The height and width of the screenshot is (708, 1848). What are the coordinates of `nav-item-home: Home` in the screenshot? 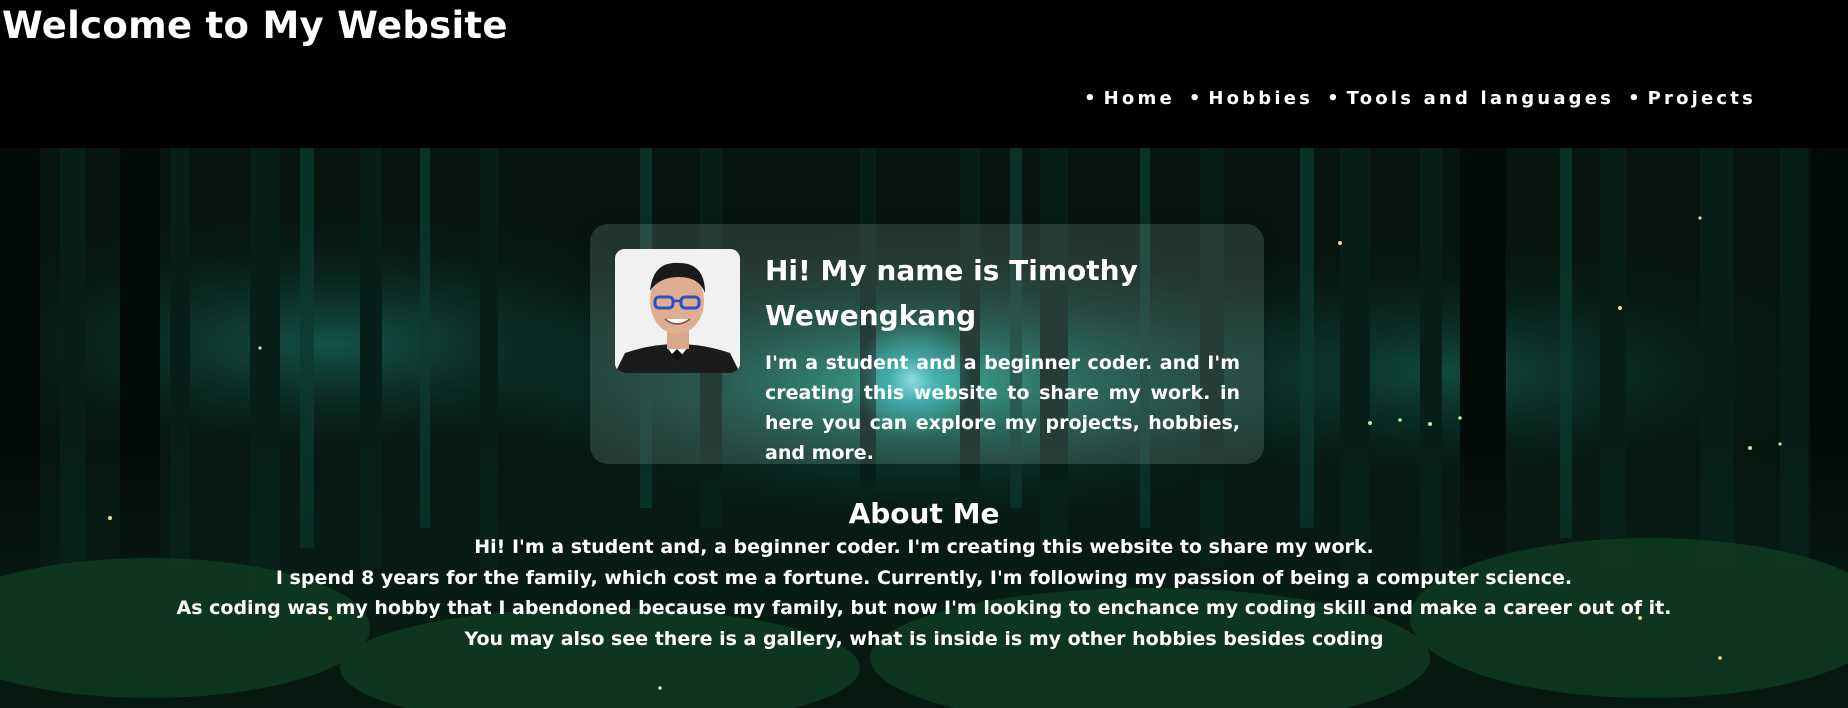 It's located at (1129, 98).